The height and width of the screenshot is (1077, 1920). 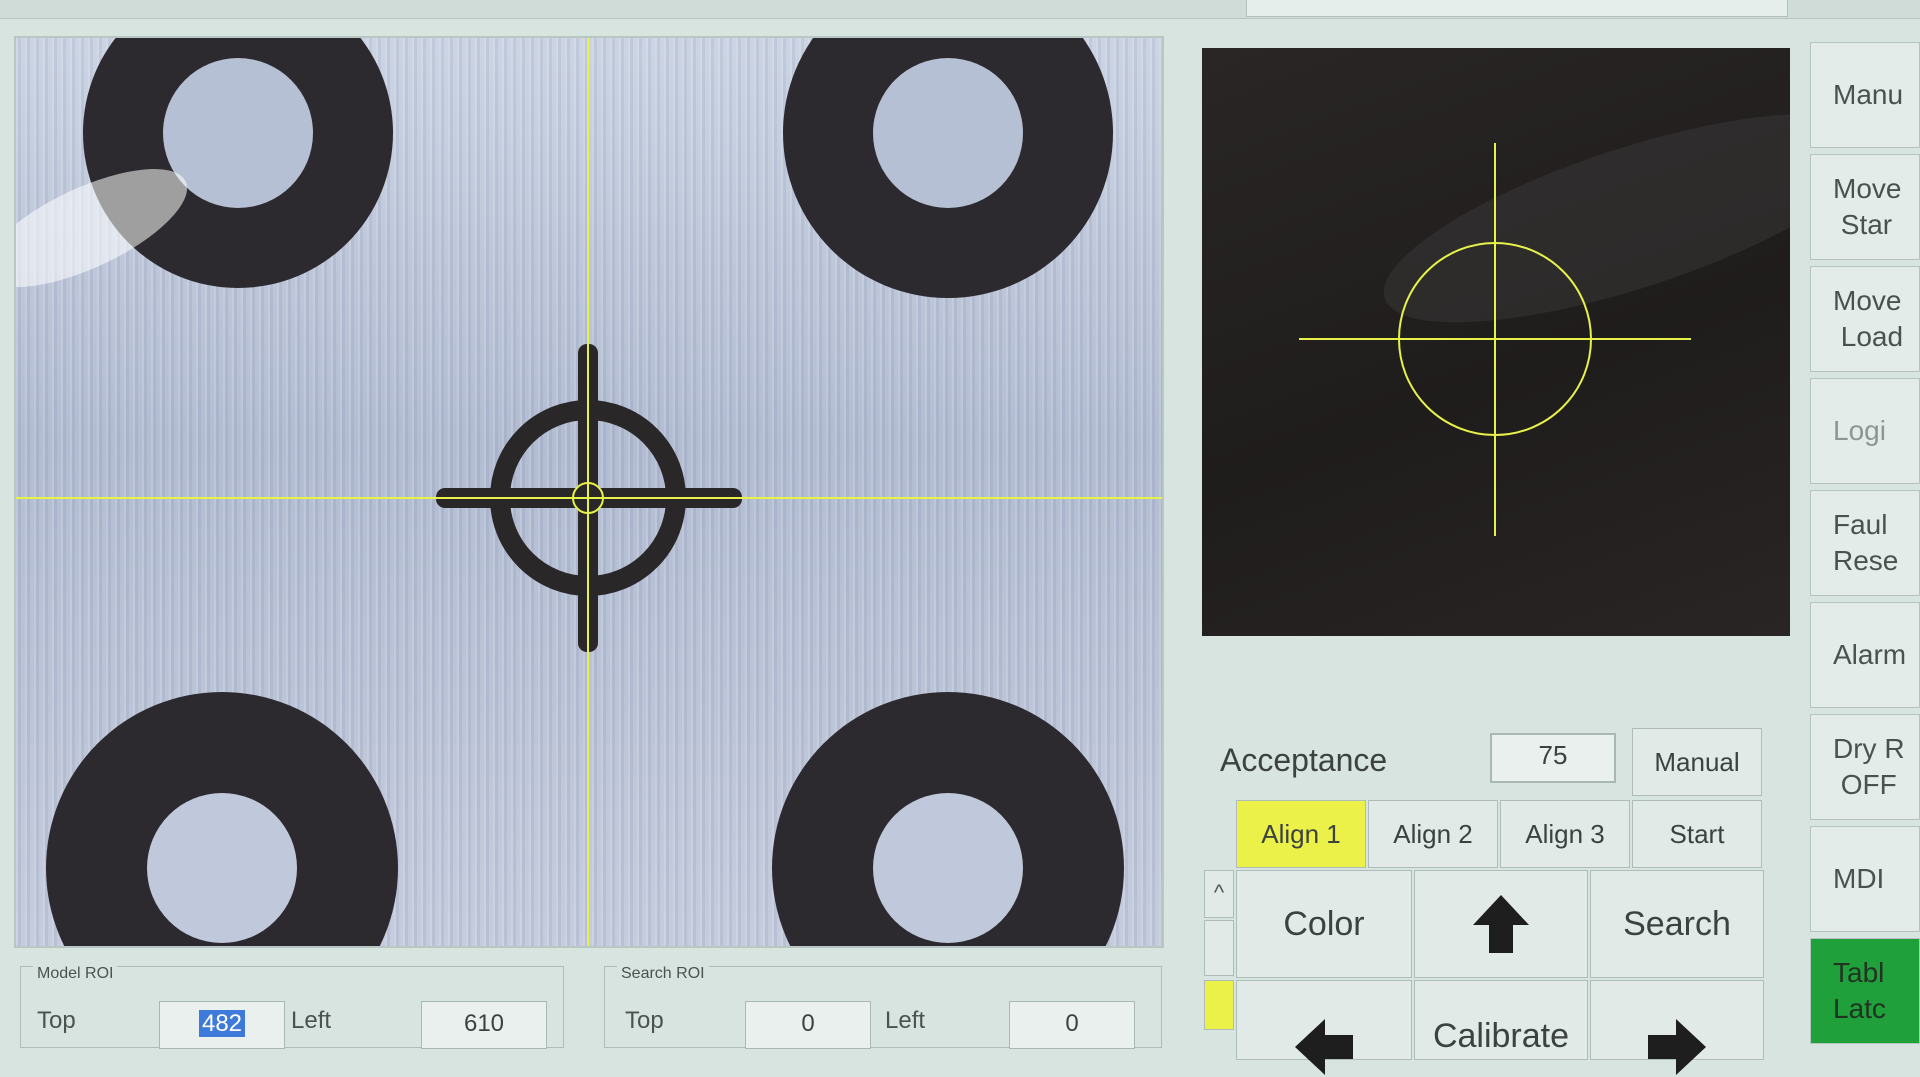 I want to click on start-button: Start, so click(x=1697, y=834).